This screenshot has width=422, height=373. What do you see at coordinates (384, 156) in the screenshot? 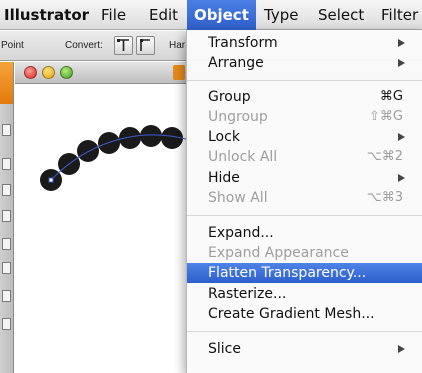
I see `shortcut-label: ⌥⌘2` at bounding box center [384, 156].